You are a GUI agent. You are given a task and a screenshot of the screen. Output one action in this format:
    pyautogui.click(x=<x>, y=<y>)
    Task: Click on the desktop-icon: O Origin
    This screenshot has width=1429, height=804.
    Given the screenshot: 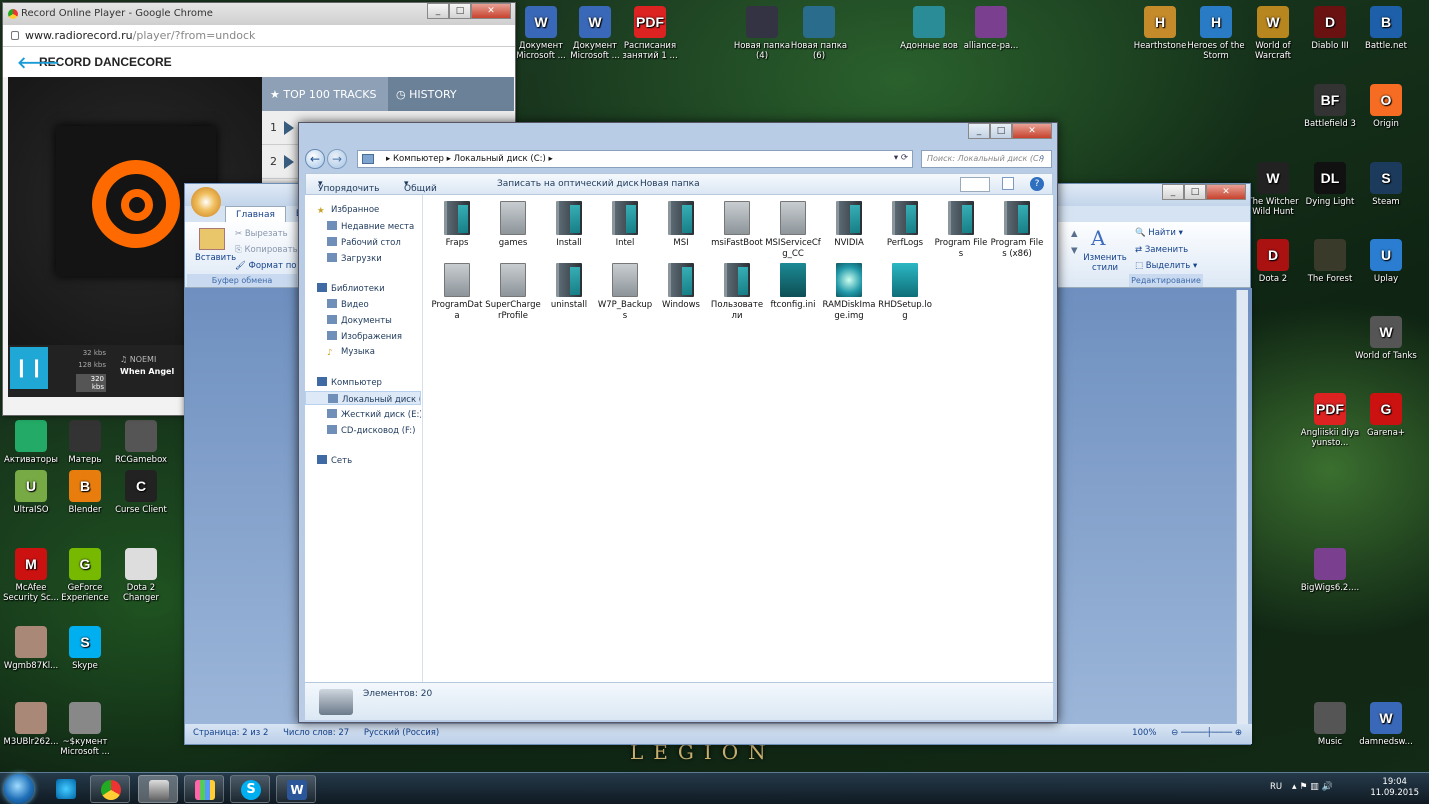 What is the action you would take?
    pyautogui.click(x=1386, y=106)
    